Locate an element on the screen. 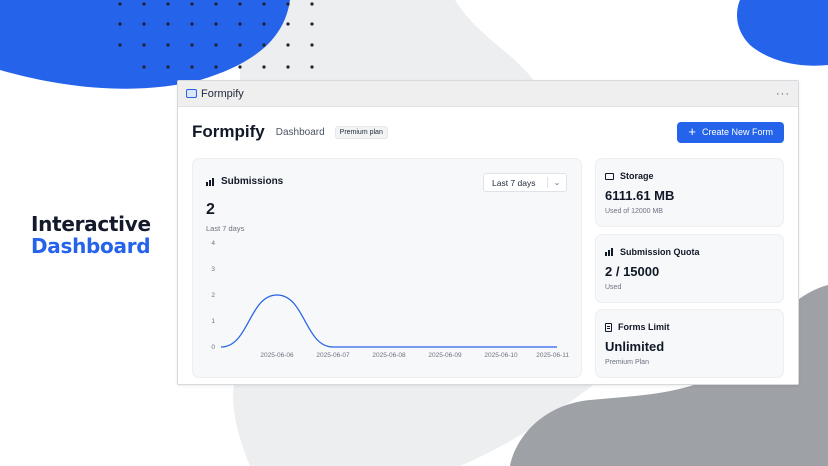 Image resolution: width=828 pixels, height=466 pixels. date-range-value: Last 7 days is located at coordinates (514, 182).